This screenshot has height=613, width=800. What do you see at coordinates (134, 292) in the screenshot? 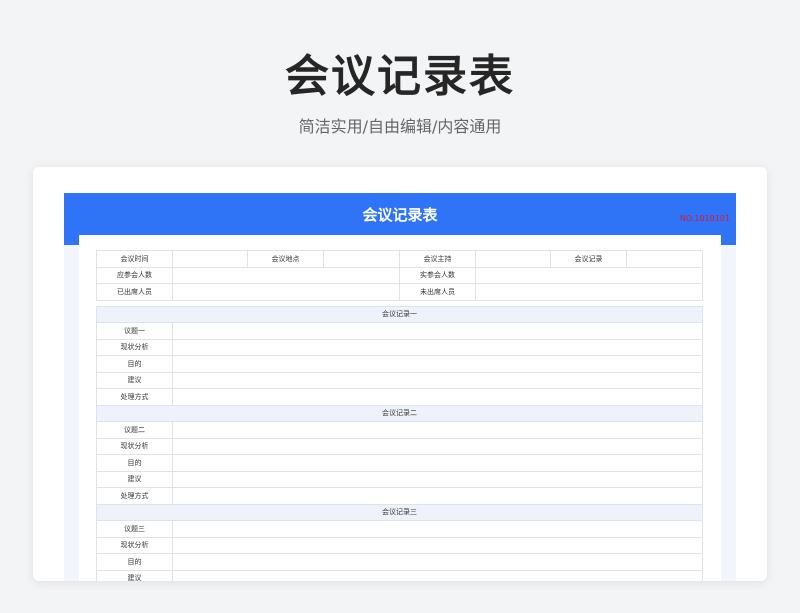
I see `label-present-members: 已出席人员` at bounding box center [134, 292].